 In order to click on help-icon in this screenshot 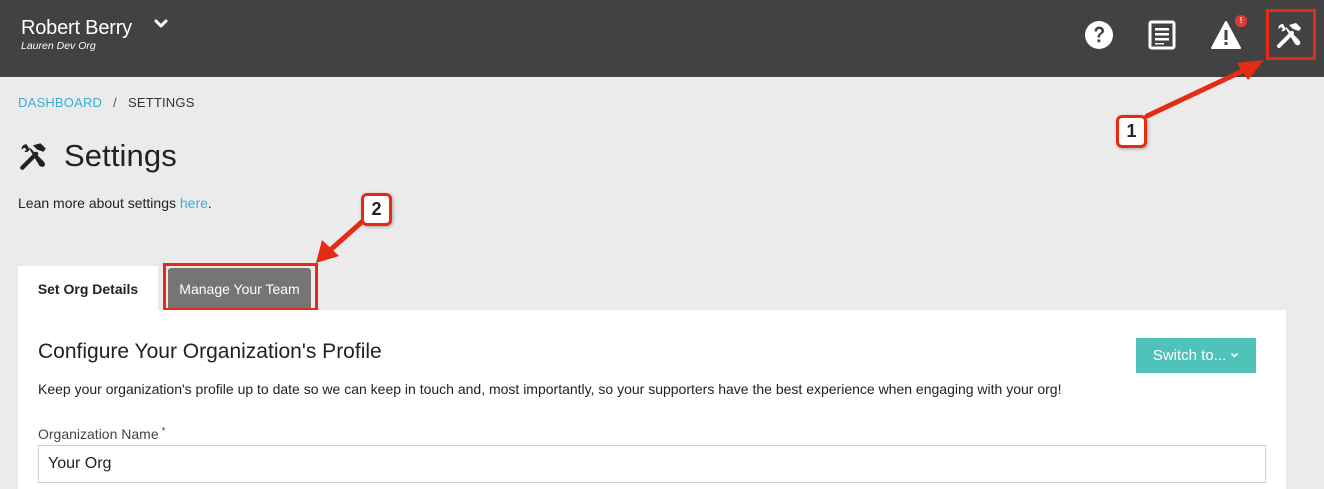, I will do `click(1099, 35)`.